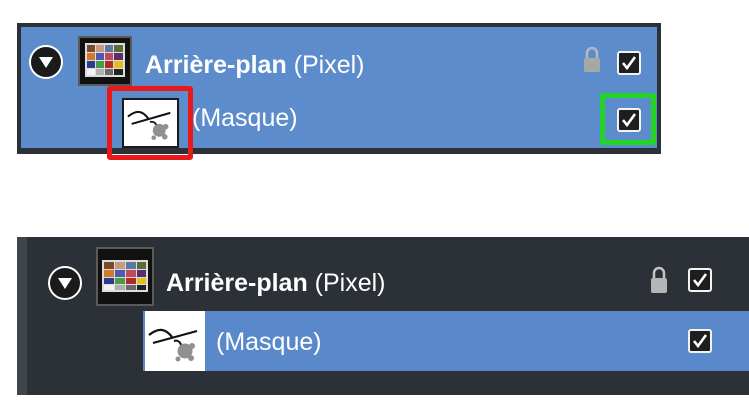 The height and width of the screenshot is (403, 749). I want to click on panel-bottom-edge, so click(383, 399).